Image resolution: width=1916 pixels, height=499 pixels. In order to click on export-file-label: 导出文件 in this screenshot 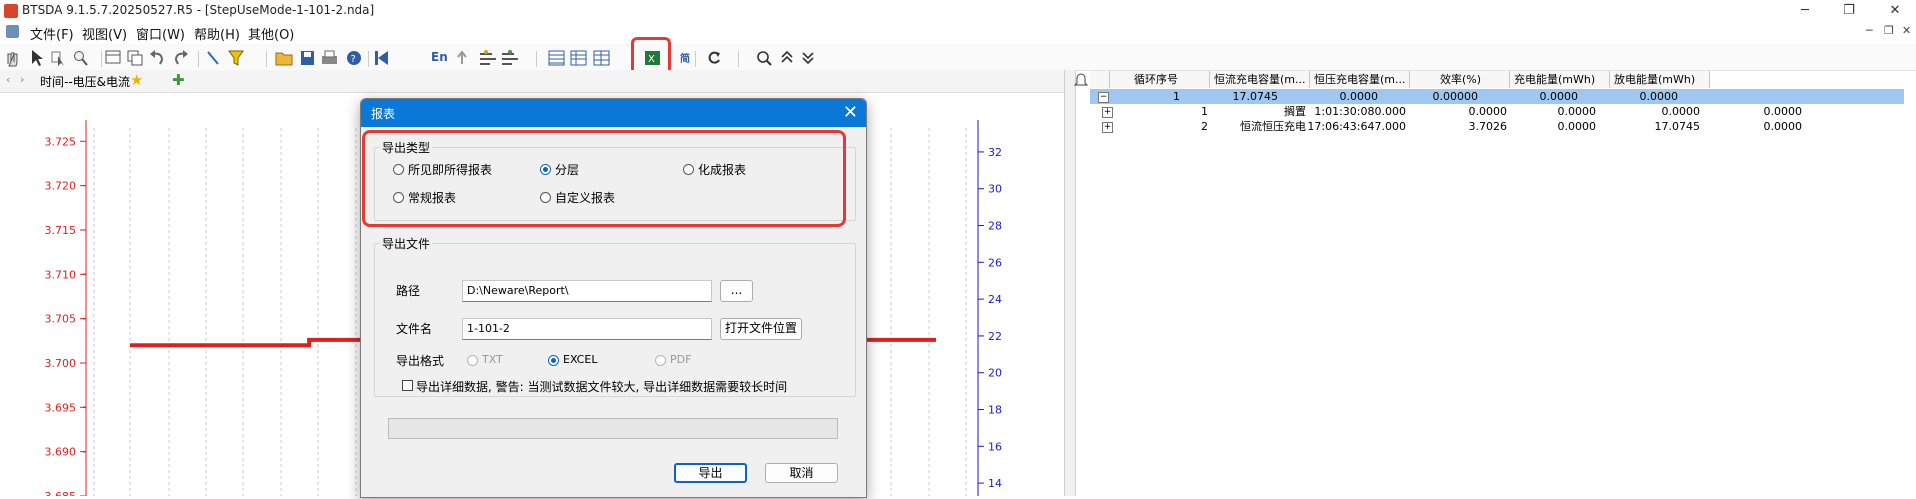, I will do `click(406, 243)`.